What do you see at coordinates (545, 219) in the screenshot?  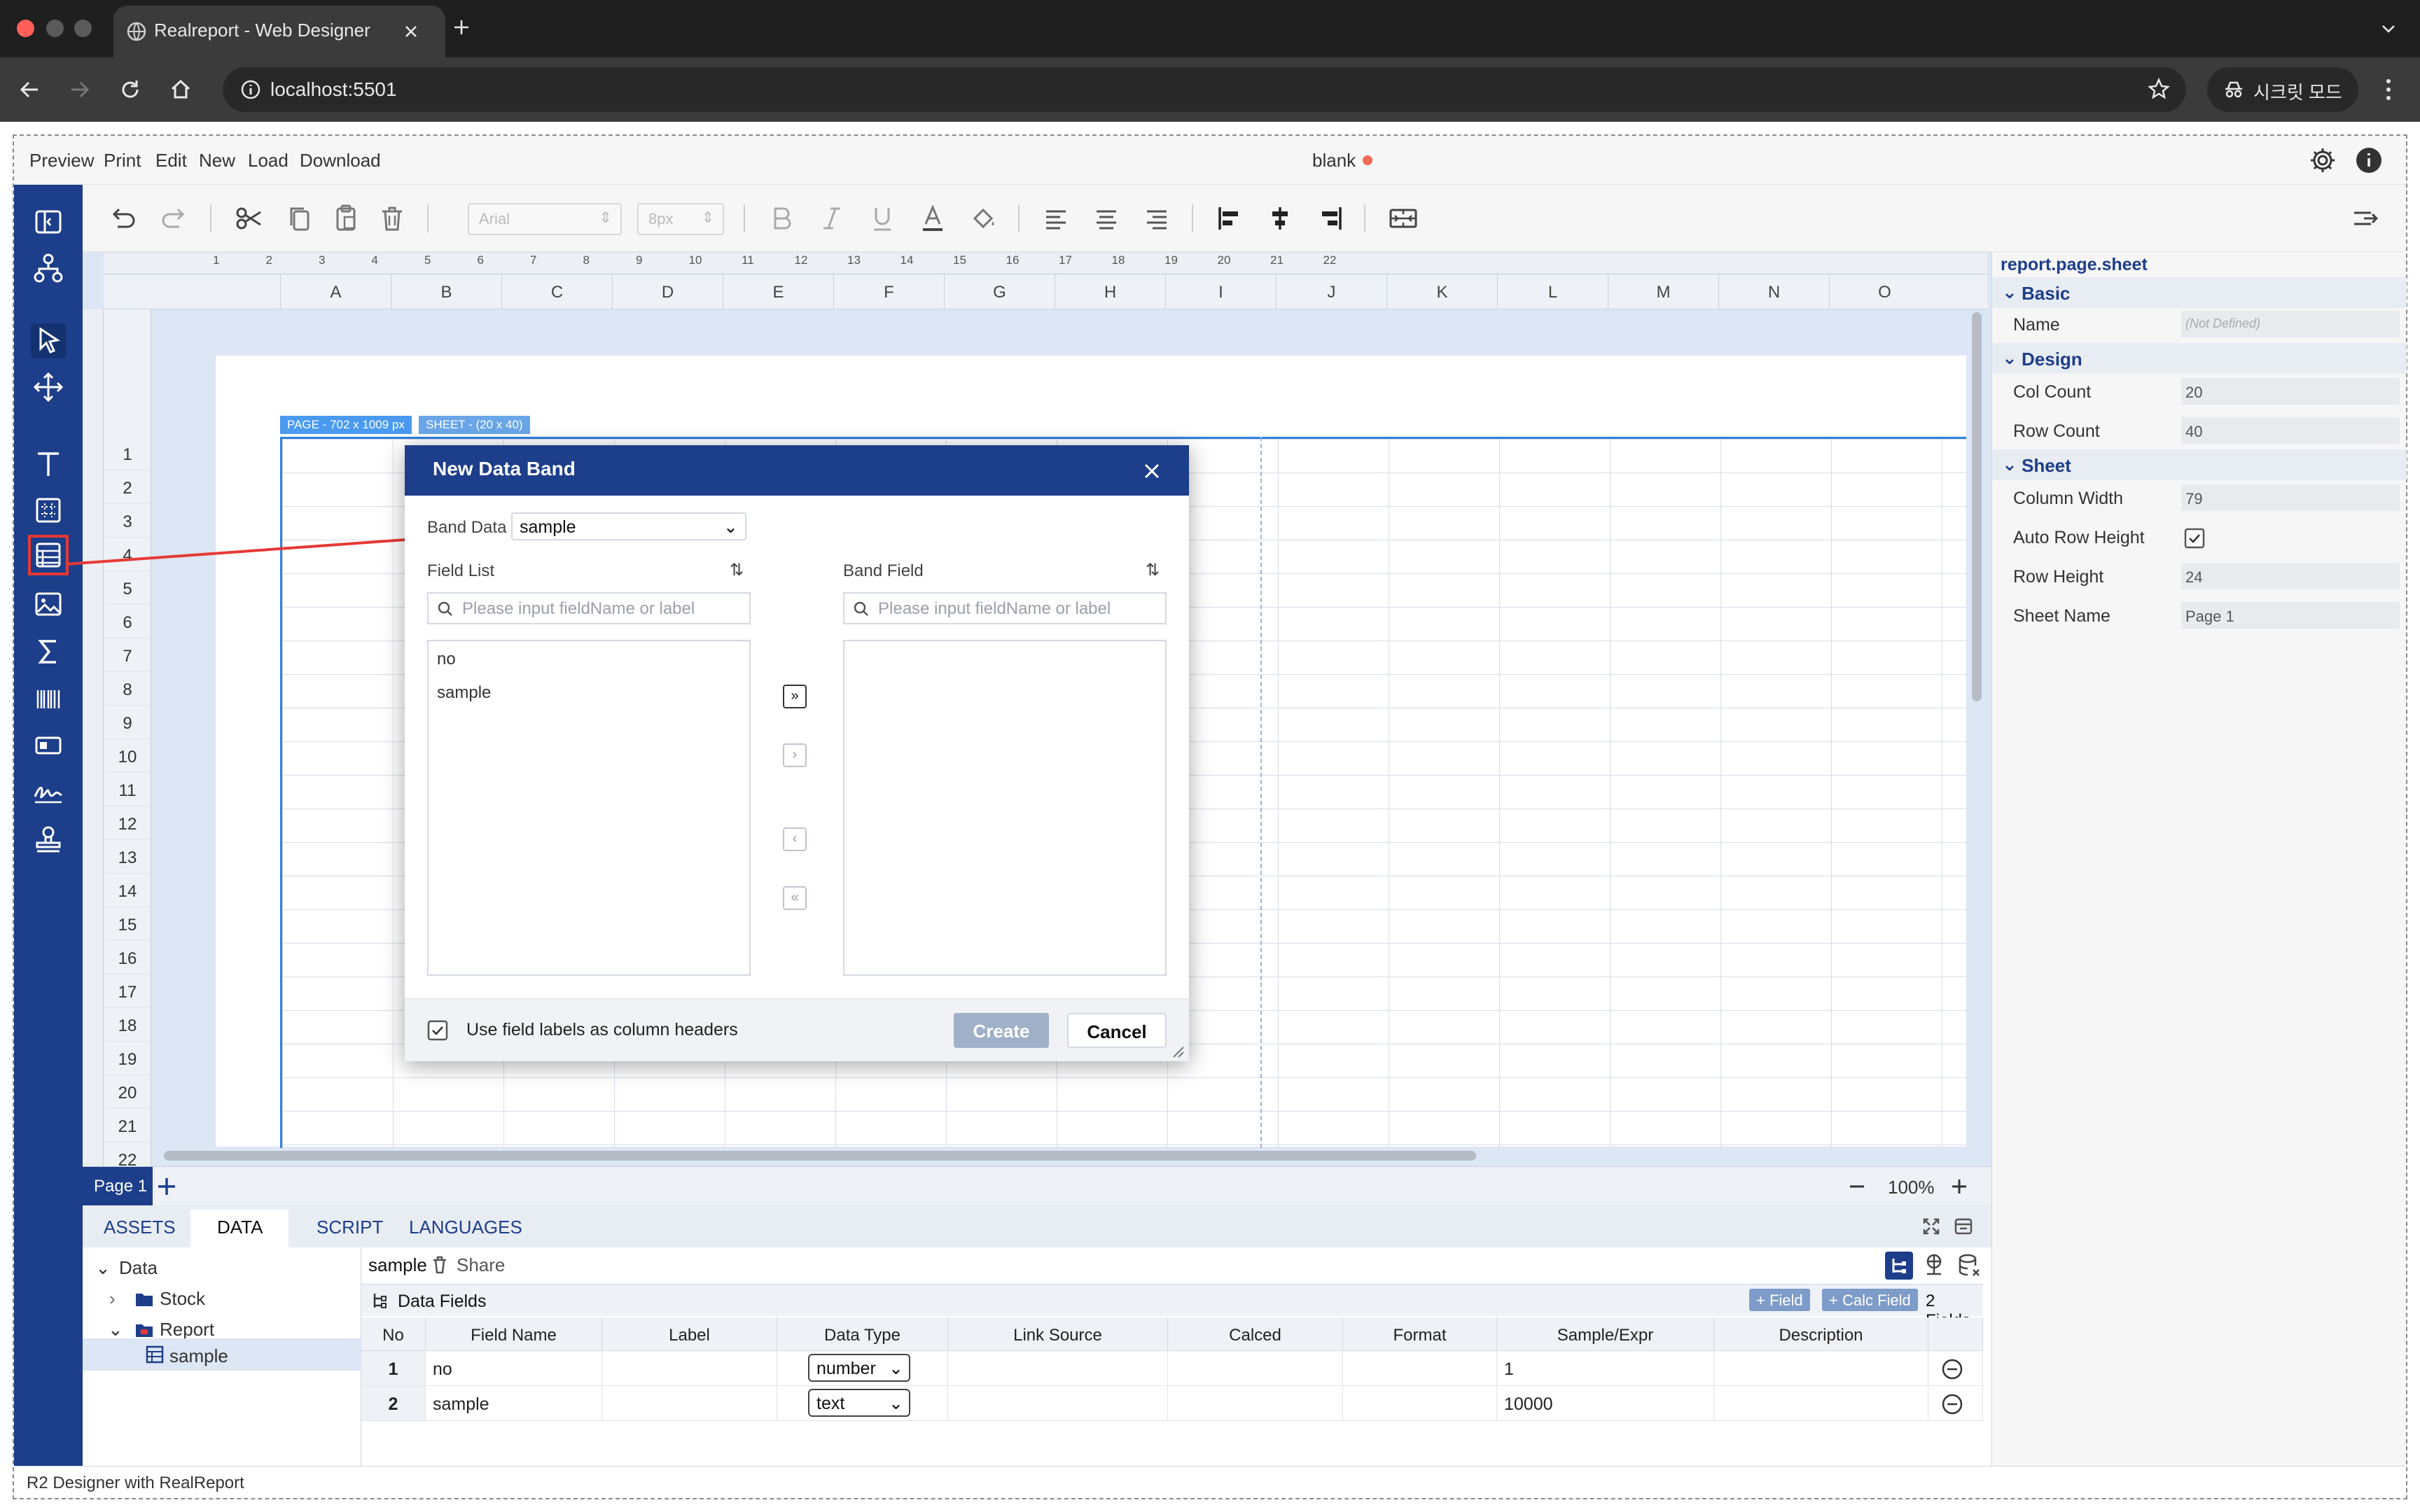 I see `font-family-select: Arial ⇕` at bounding box center [545, 219].